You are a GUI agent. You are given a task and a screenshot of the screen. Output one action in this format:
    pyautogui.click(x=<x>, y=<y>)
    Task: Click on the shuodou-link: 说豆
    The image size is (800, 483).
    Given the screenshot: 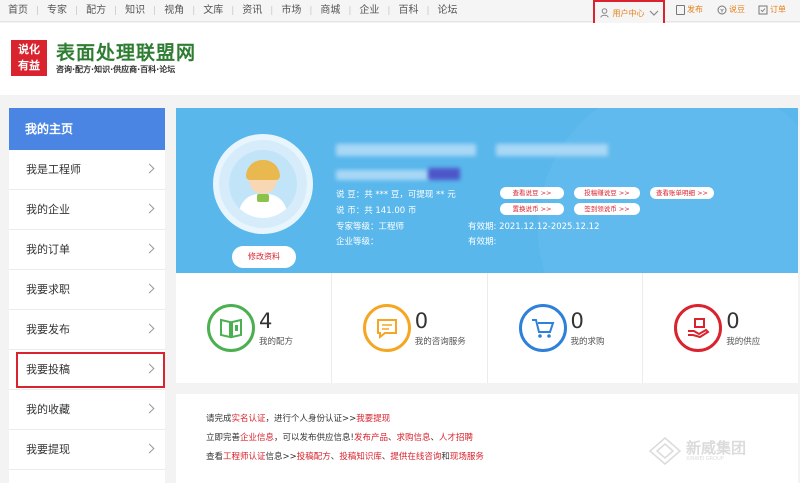 What is the action you would take?
    pyautogui.click(x=731, y=9)
    